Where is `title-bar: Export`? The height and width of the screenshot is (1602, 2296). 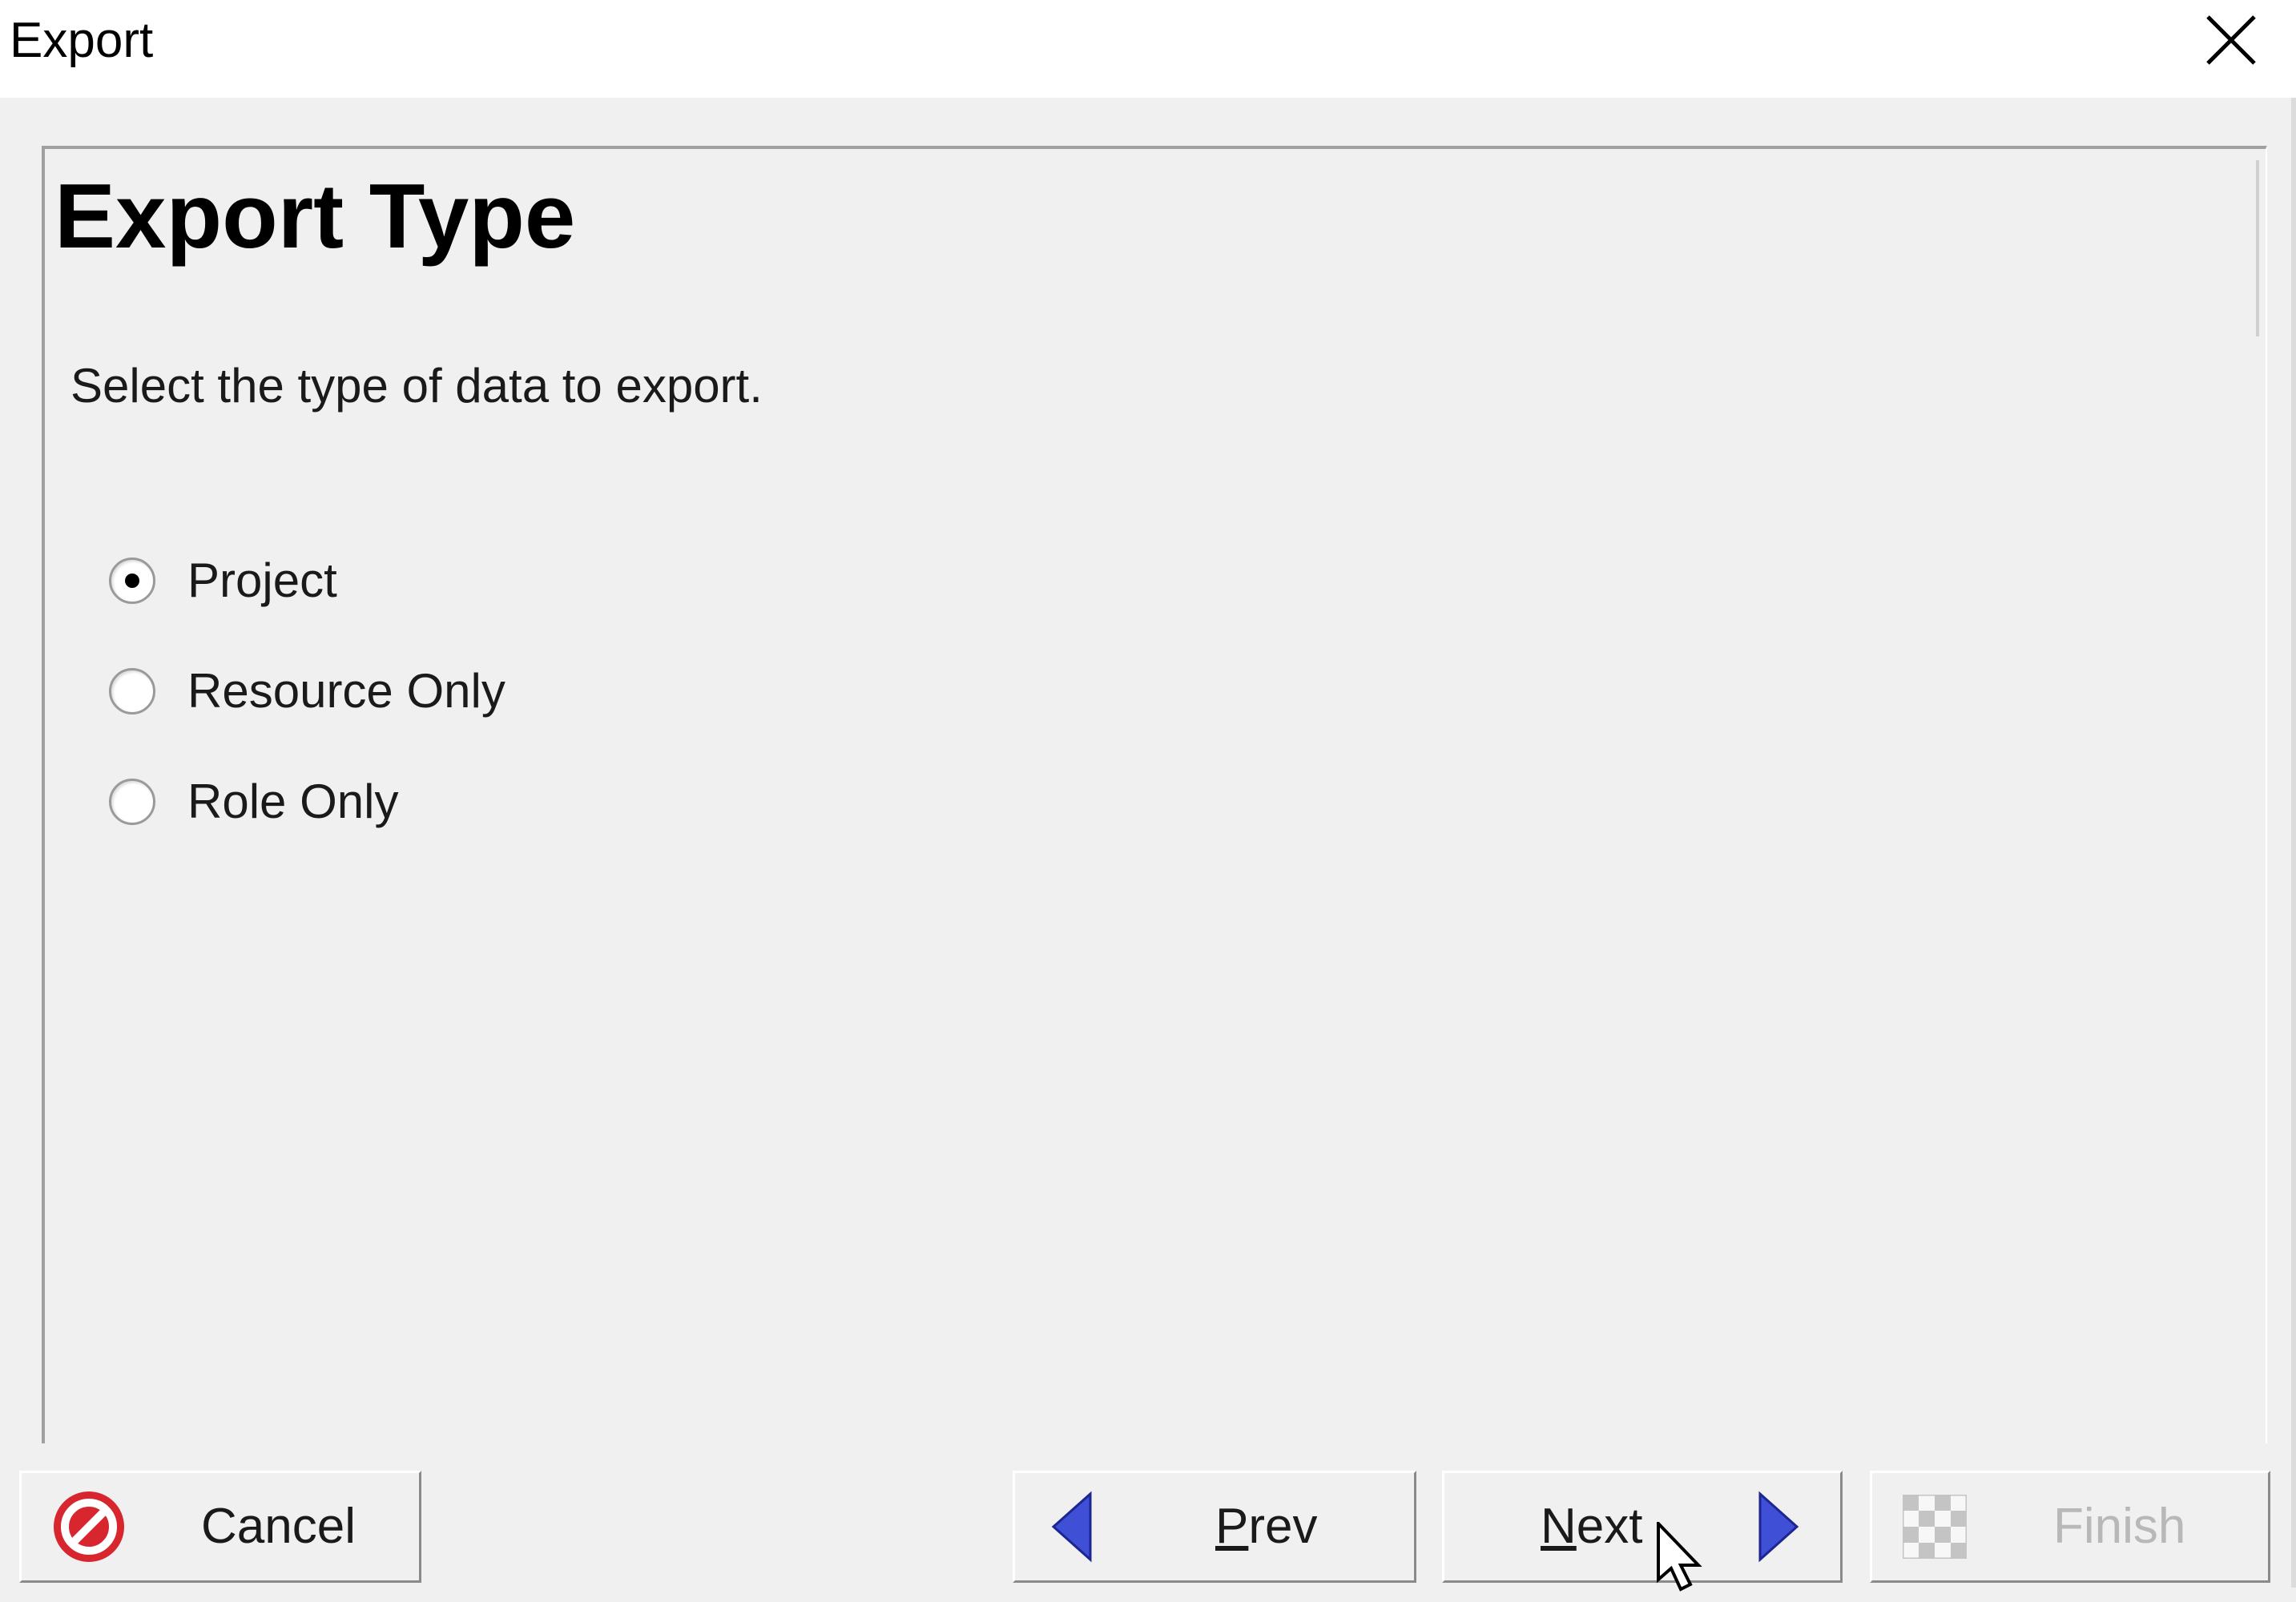
title-bar: Export is located at coordinates (1148, 49).